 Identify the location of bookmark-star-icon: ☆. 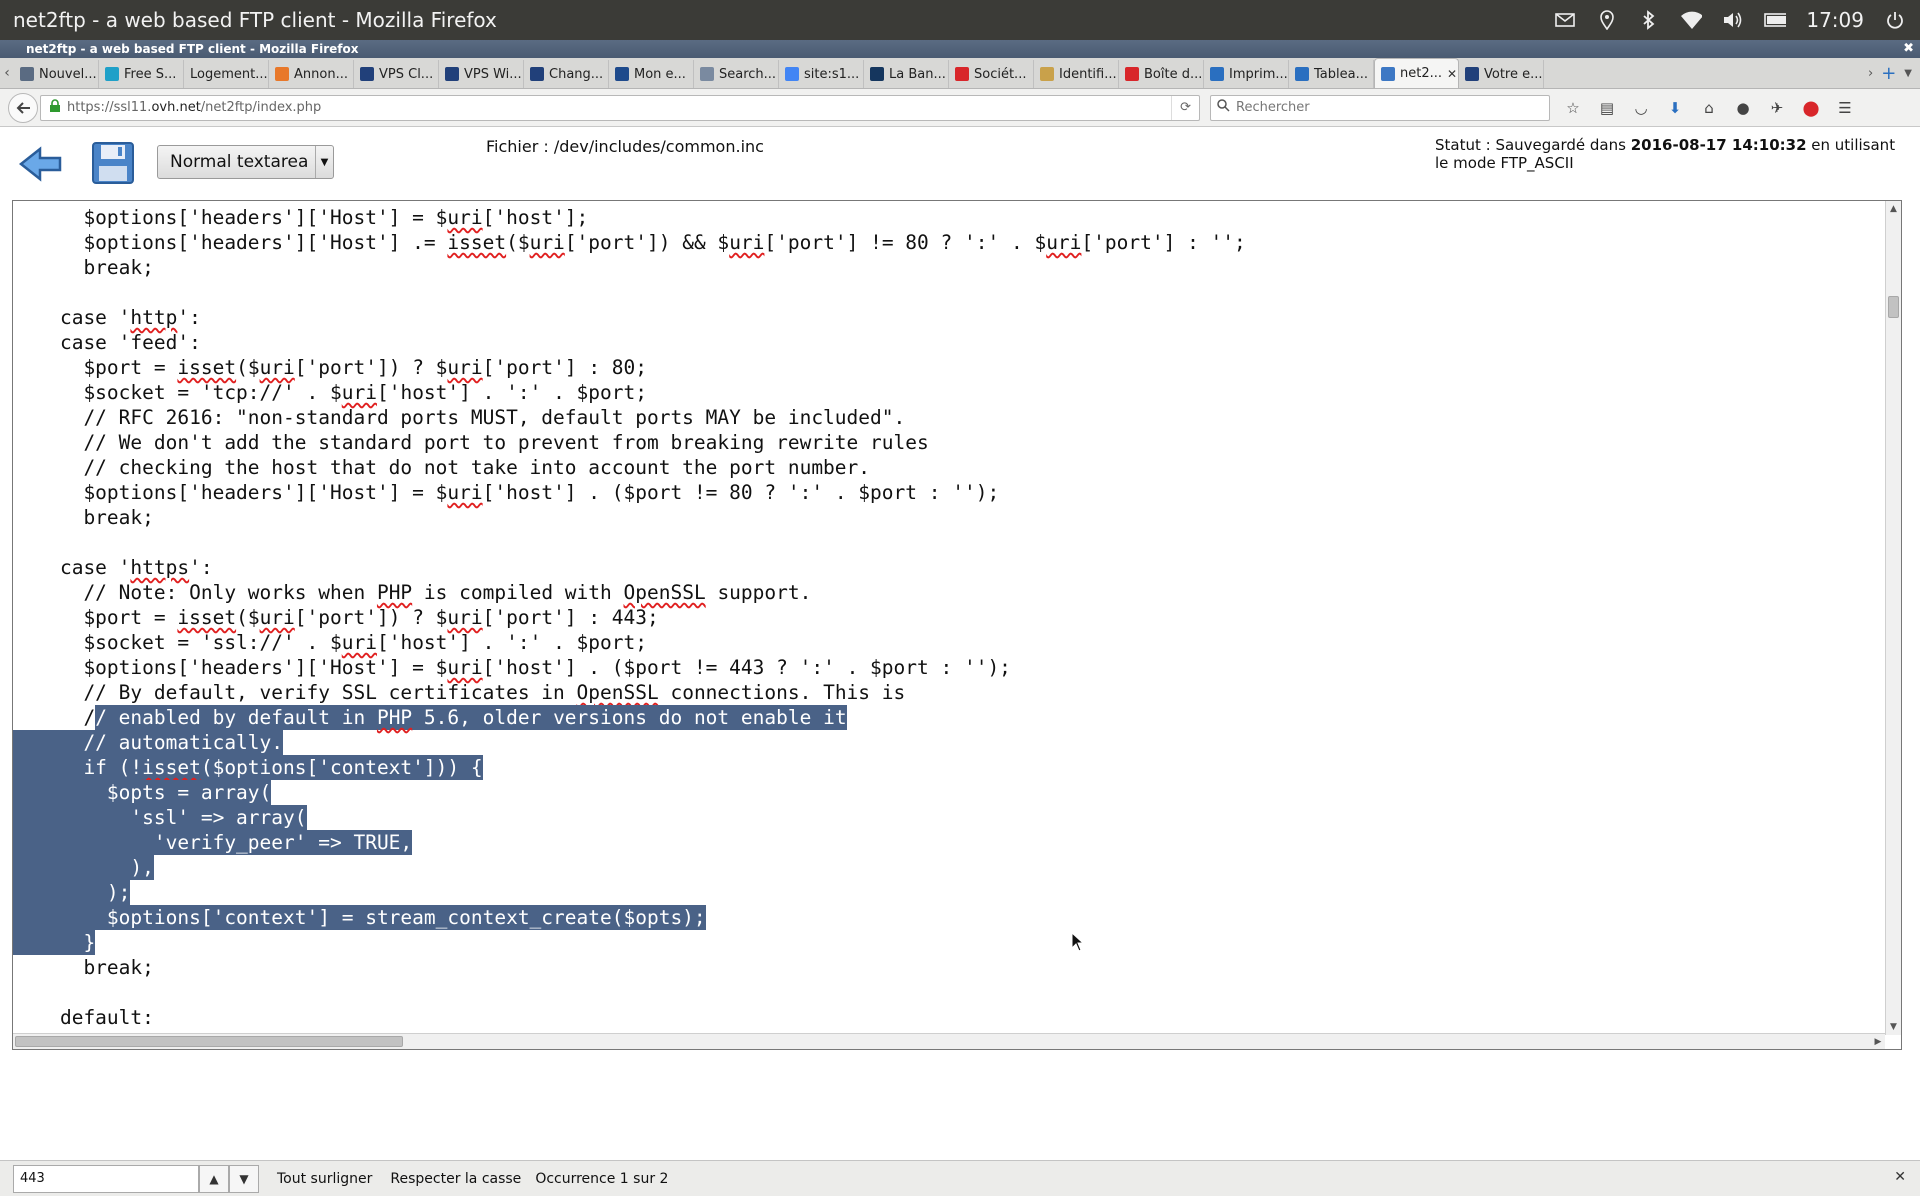
(1573, 108).